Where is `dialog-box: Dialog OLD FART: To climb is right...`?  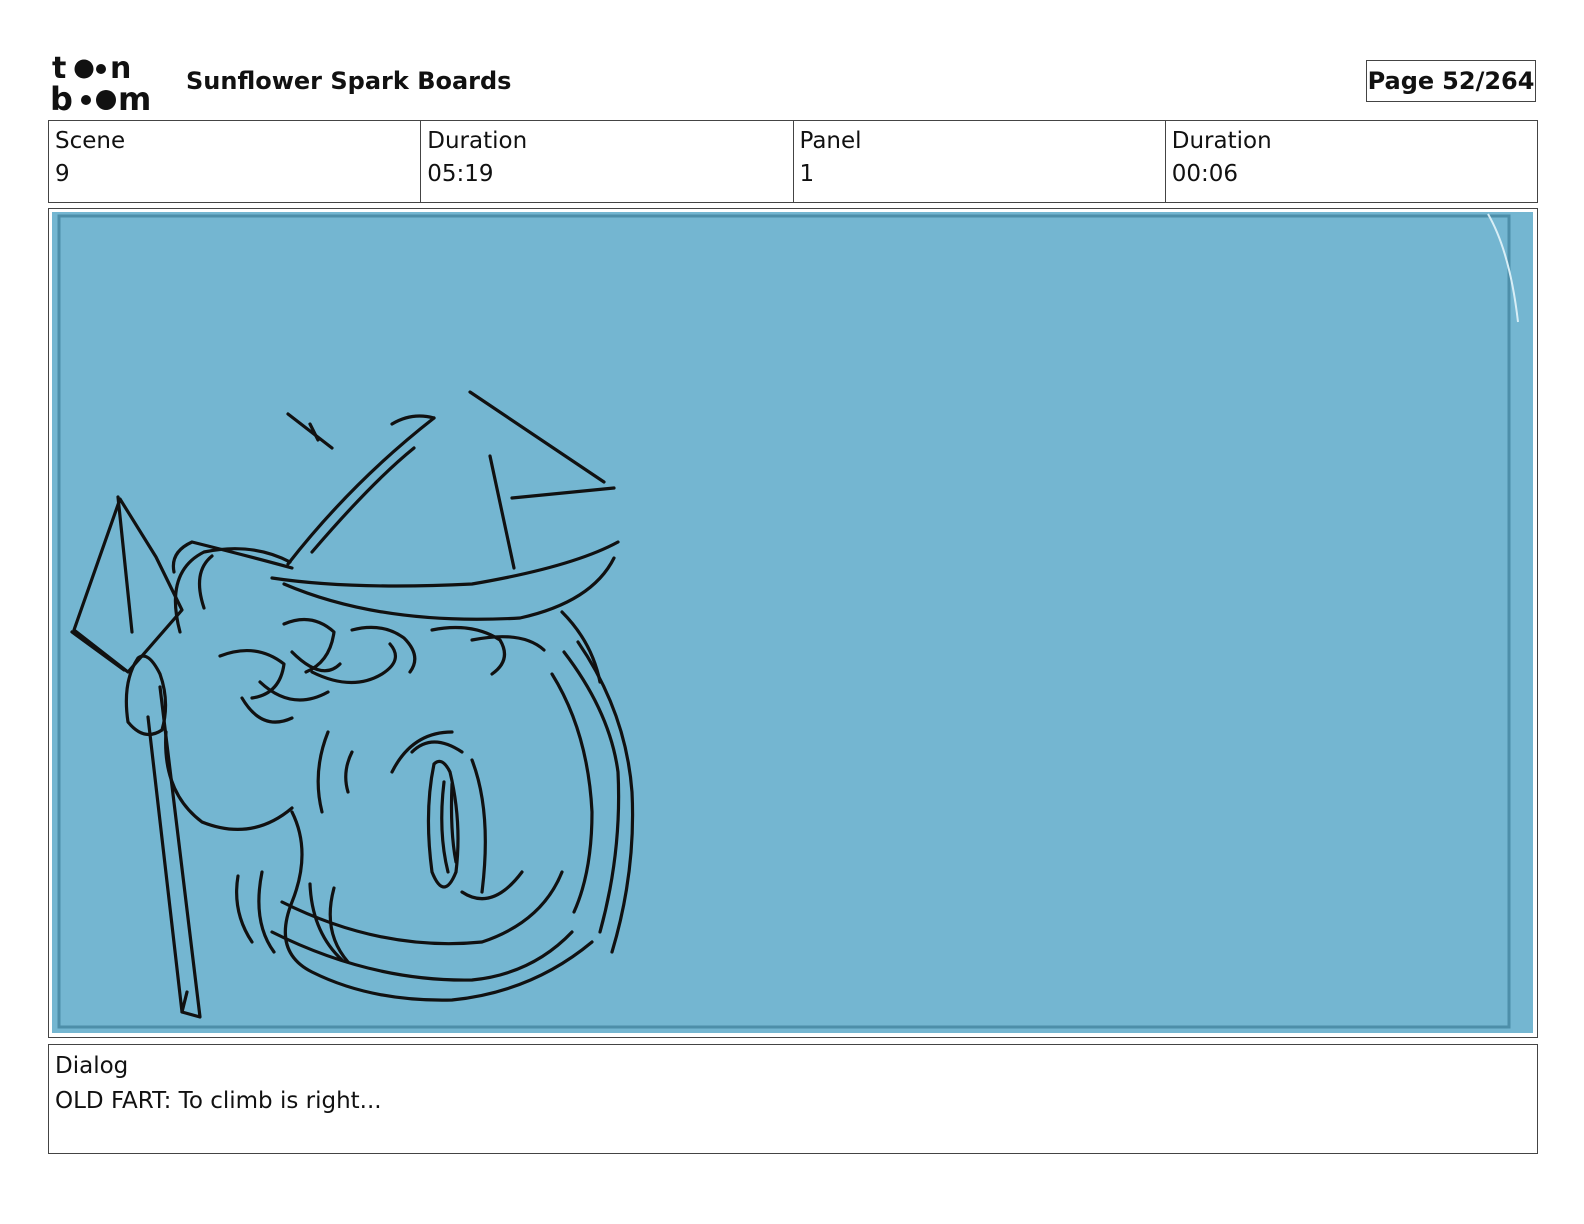 dialog-box: Dialog OLD FART: To climb is right... is located at coordinates (793, 1099).